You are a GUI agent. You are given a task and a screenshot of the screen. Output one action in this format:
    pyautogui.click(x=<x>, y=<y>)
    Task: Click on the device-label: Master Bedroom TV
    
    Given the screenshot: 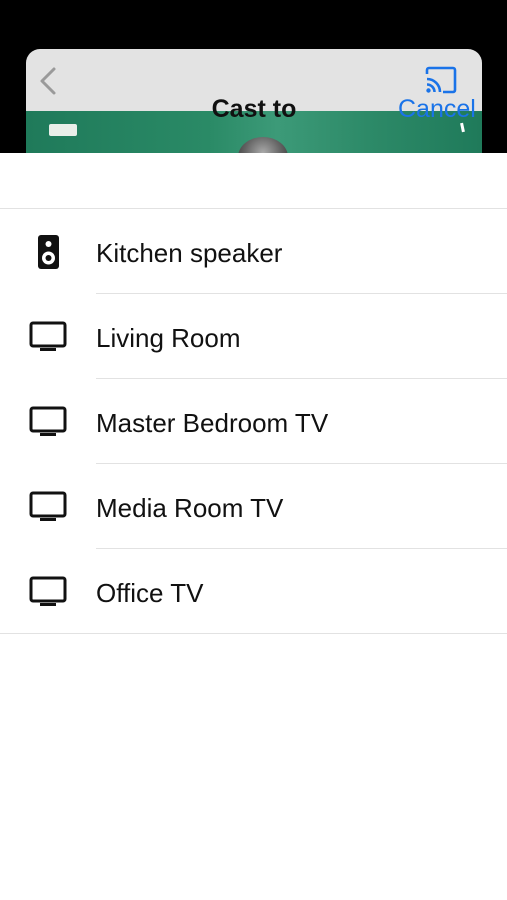 What is the action you would take?
    pyautogui.click(x=212, y=423)
    